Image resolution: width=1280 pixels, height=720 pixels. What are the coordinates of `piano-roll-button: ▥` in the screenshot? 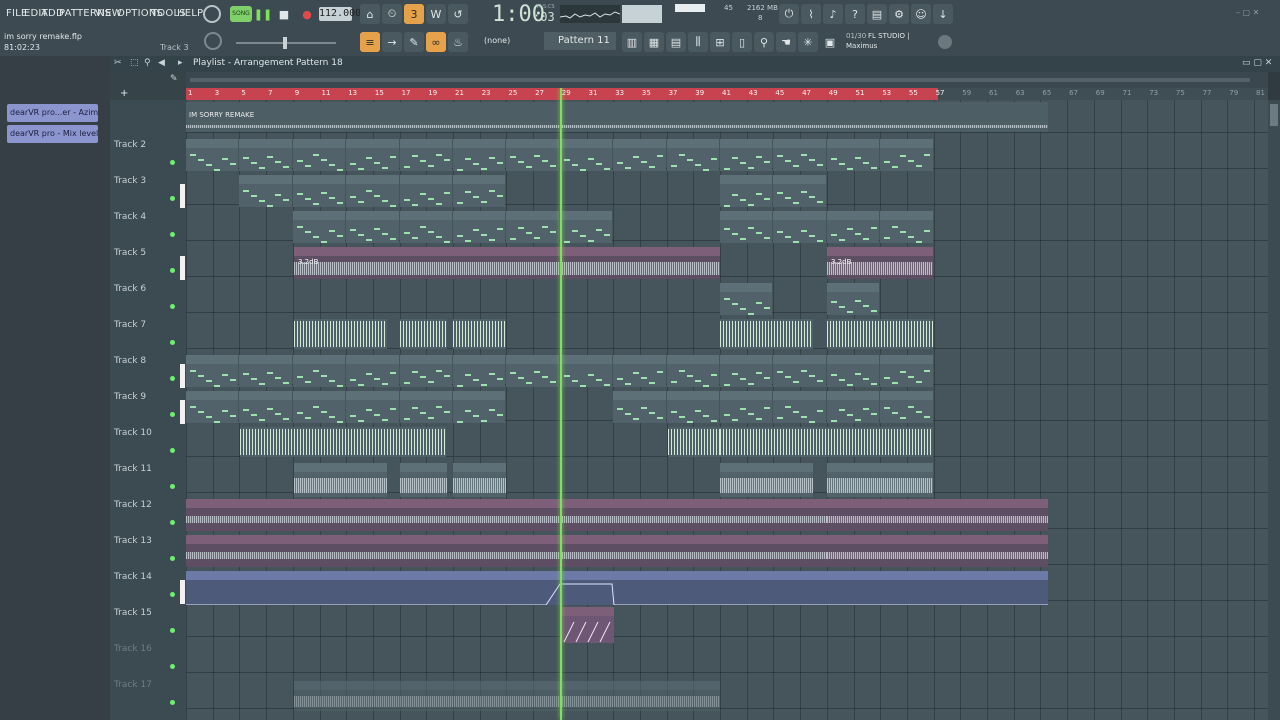 It's located at (632, 42).